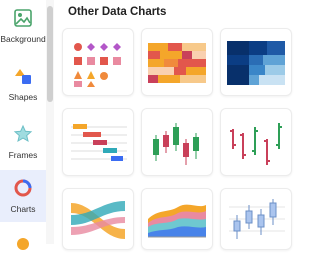 This screenshot has height=254, width=320. I want to click on chart-card-heatmap-blue, so click(256, 62).